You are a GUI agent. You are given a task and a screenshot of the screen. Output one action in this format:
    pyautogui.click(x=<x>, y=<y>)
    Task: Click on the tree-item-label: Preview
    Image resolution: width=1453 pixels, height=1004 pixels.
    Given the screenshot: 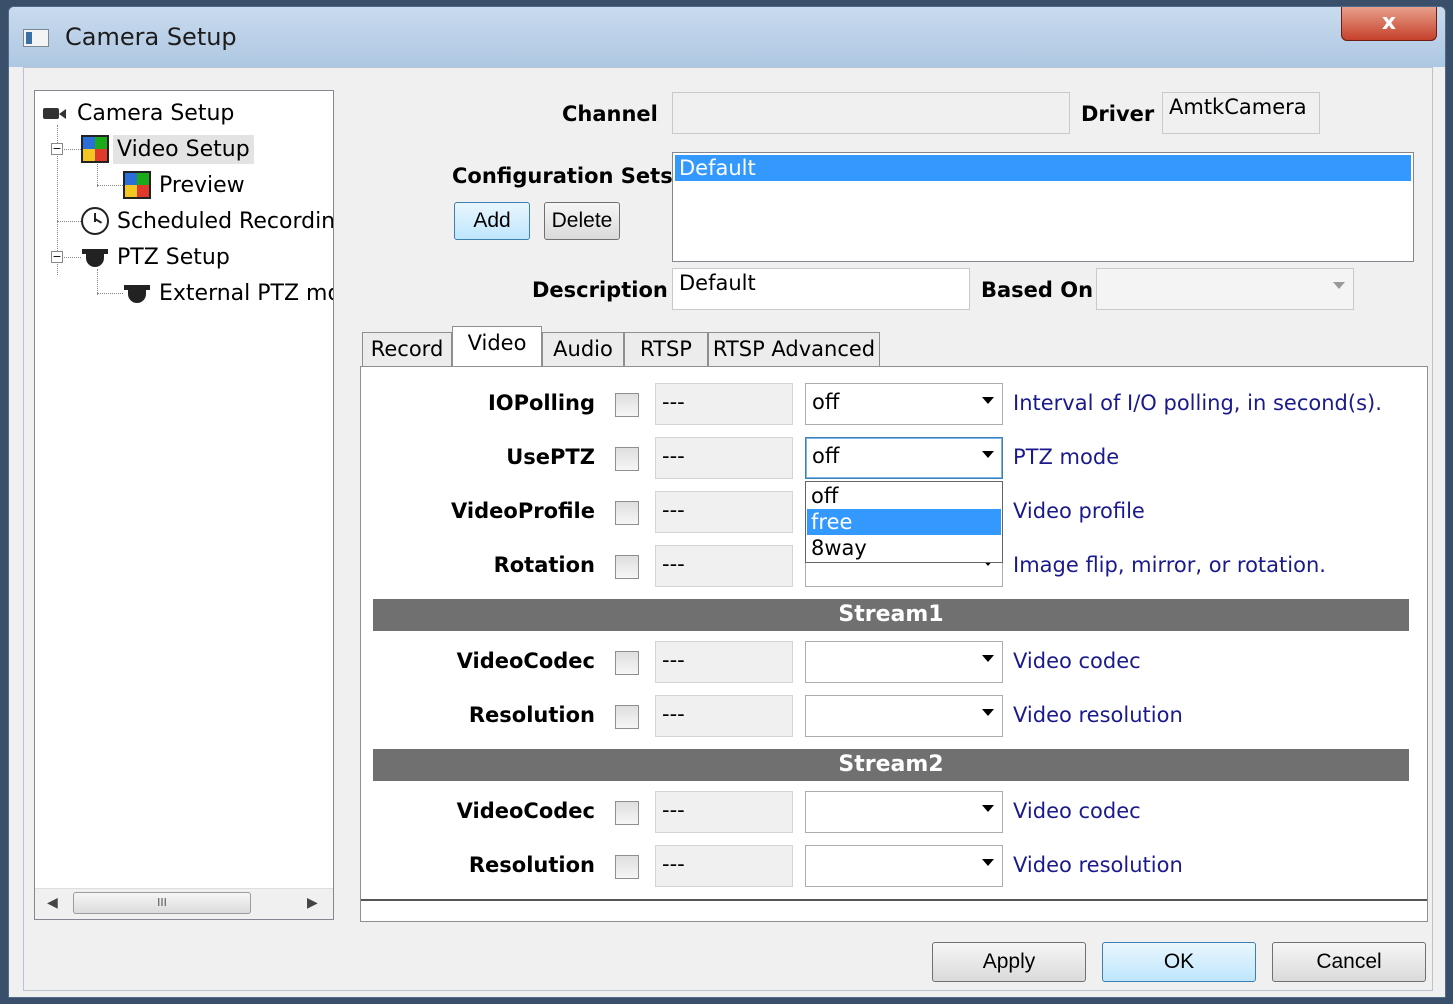 What is the action you would take?
    pyautogui.click(x=202, y=185)
    